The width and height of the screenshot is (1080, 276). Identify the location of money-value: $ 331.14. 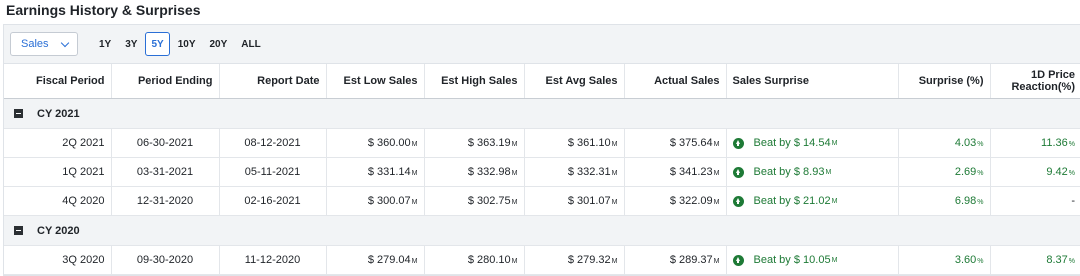
(389, 172).